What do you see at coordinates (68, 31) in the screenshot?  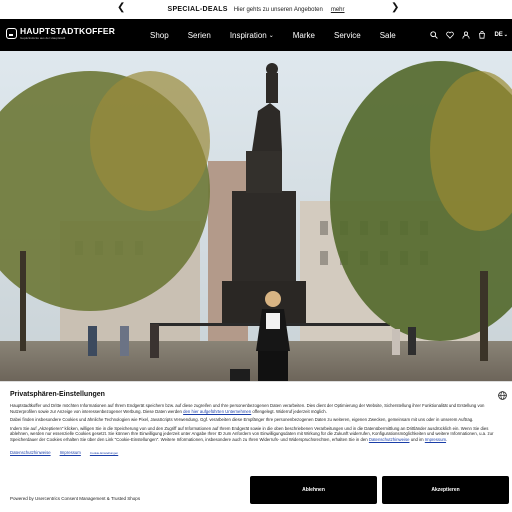 I see `brand-name: HAUPTSTADTKOFFER` at bounding box center [68, 31].